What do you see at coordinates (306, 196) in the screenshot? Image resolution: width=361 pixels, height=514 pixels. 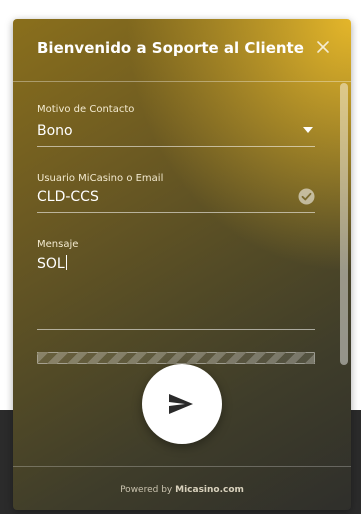 I see `check-circle-icon` at bounding box center [306, 196].